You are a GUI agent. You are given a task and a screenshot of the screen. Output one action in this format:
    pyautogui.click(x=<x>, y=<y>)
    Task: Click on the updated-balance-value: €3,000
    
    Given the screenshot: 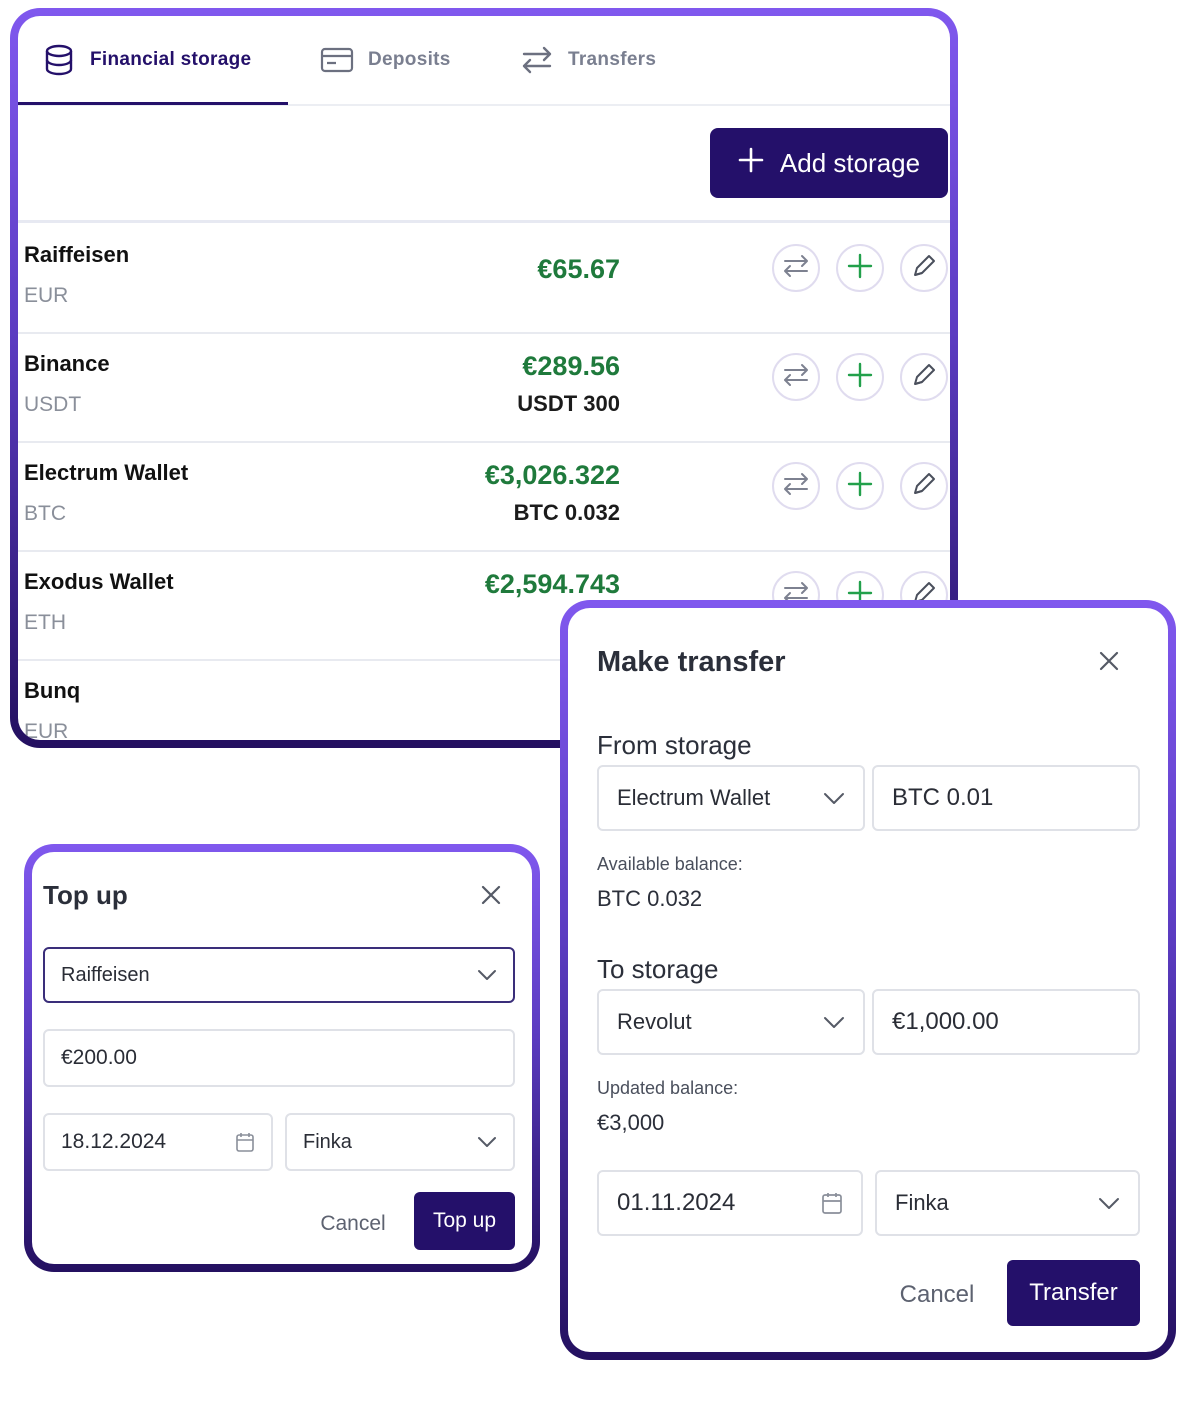 What is the action you would take?
    pyautogui.click(x=631, y=1122)
    